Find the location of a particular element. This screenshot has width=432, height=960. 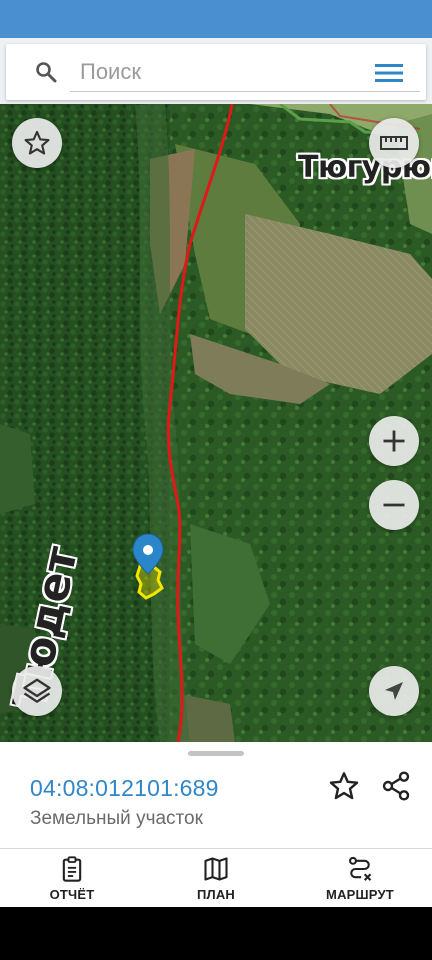

search-bar-container is located at coordinates (216, 71).